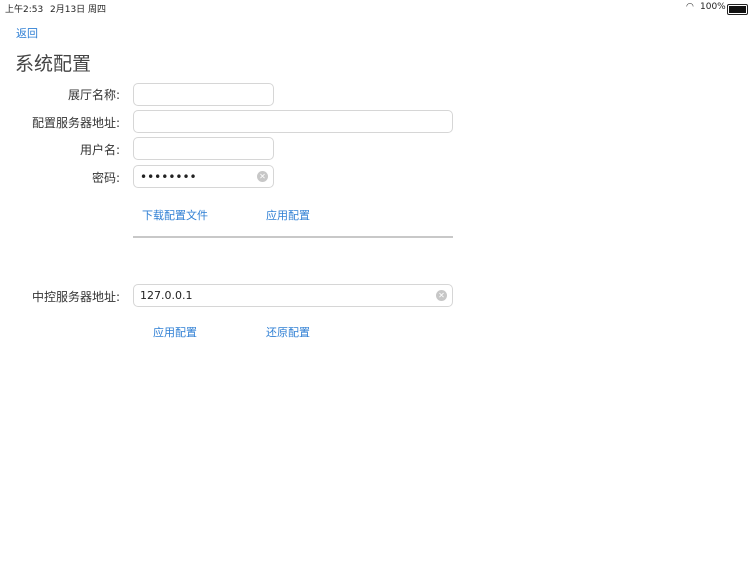 The image size is (750, 562). I want to click on password-value: ••••••••, so click(168, 176).